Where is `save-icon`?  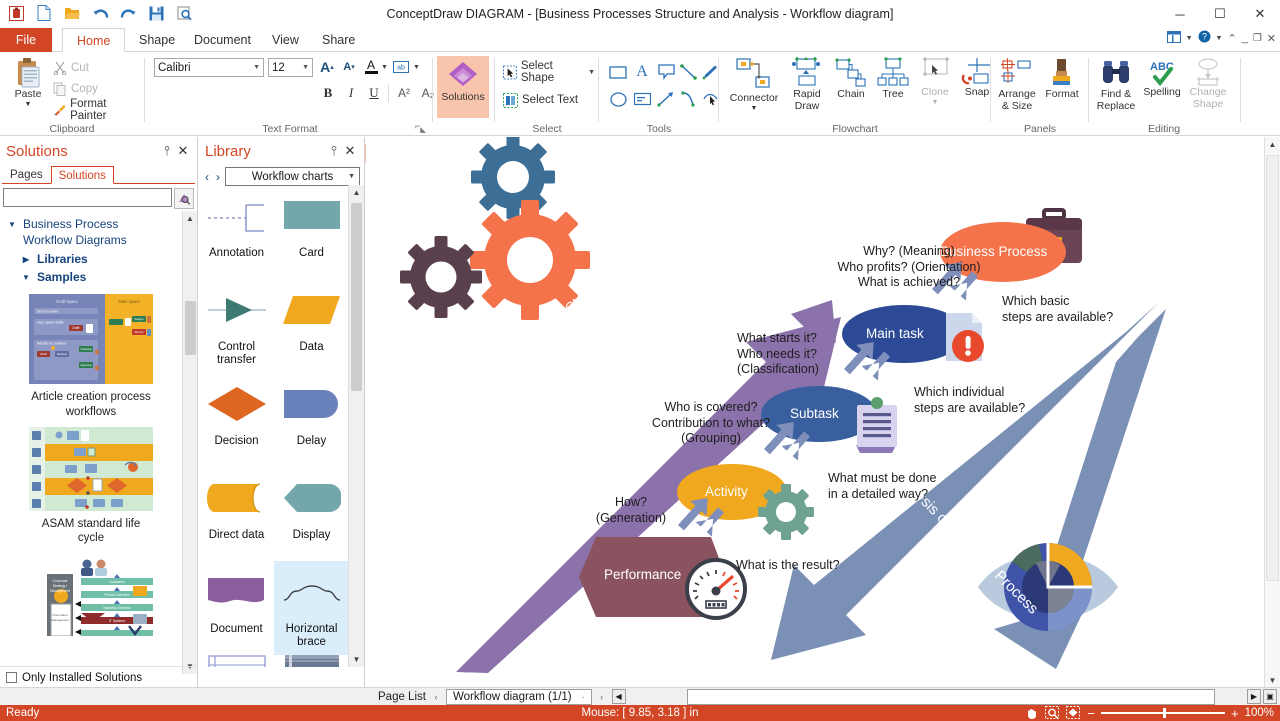 save-icon is located at coordinates (156, 13).